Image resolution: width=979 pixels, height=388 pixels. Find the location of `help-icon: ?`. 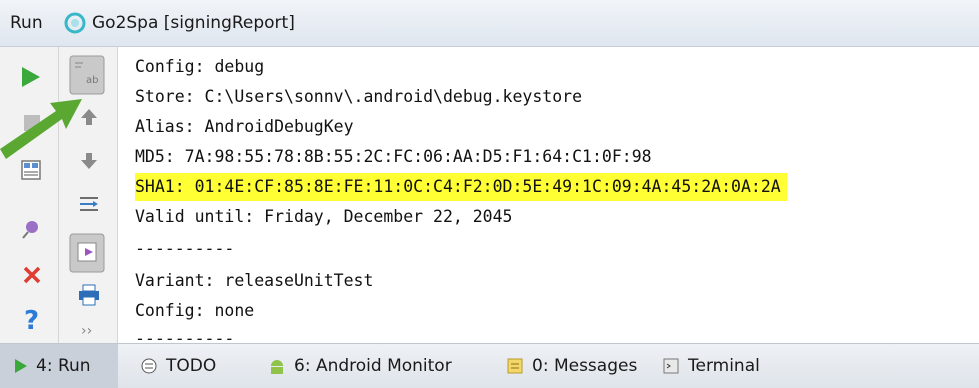

help-icon: ? is located at coordinates (32, 319).